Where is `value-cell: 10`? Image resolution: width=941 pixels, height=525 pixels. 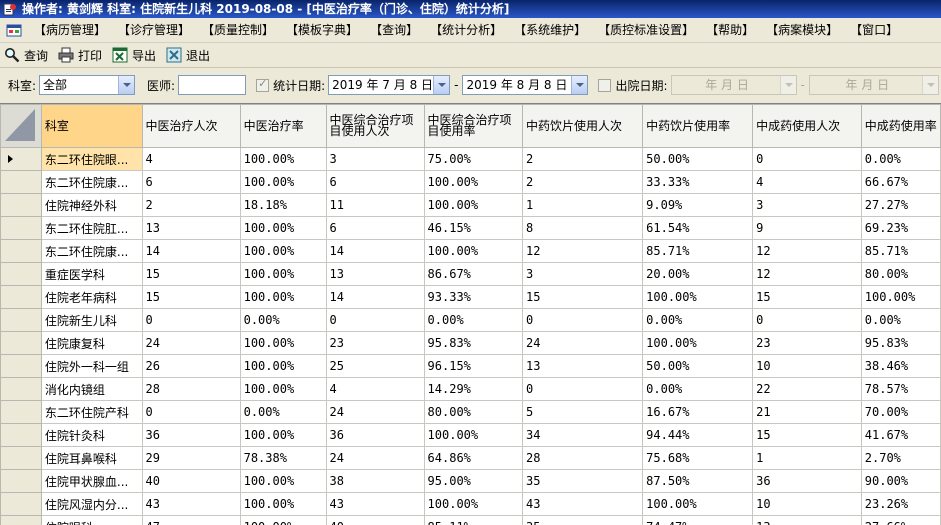 value-cell: 10 is located at coordinates (807, 366).